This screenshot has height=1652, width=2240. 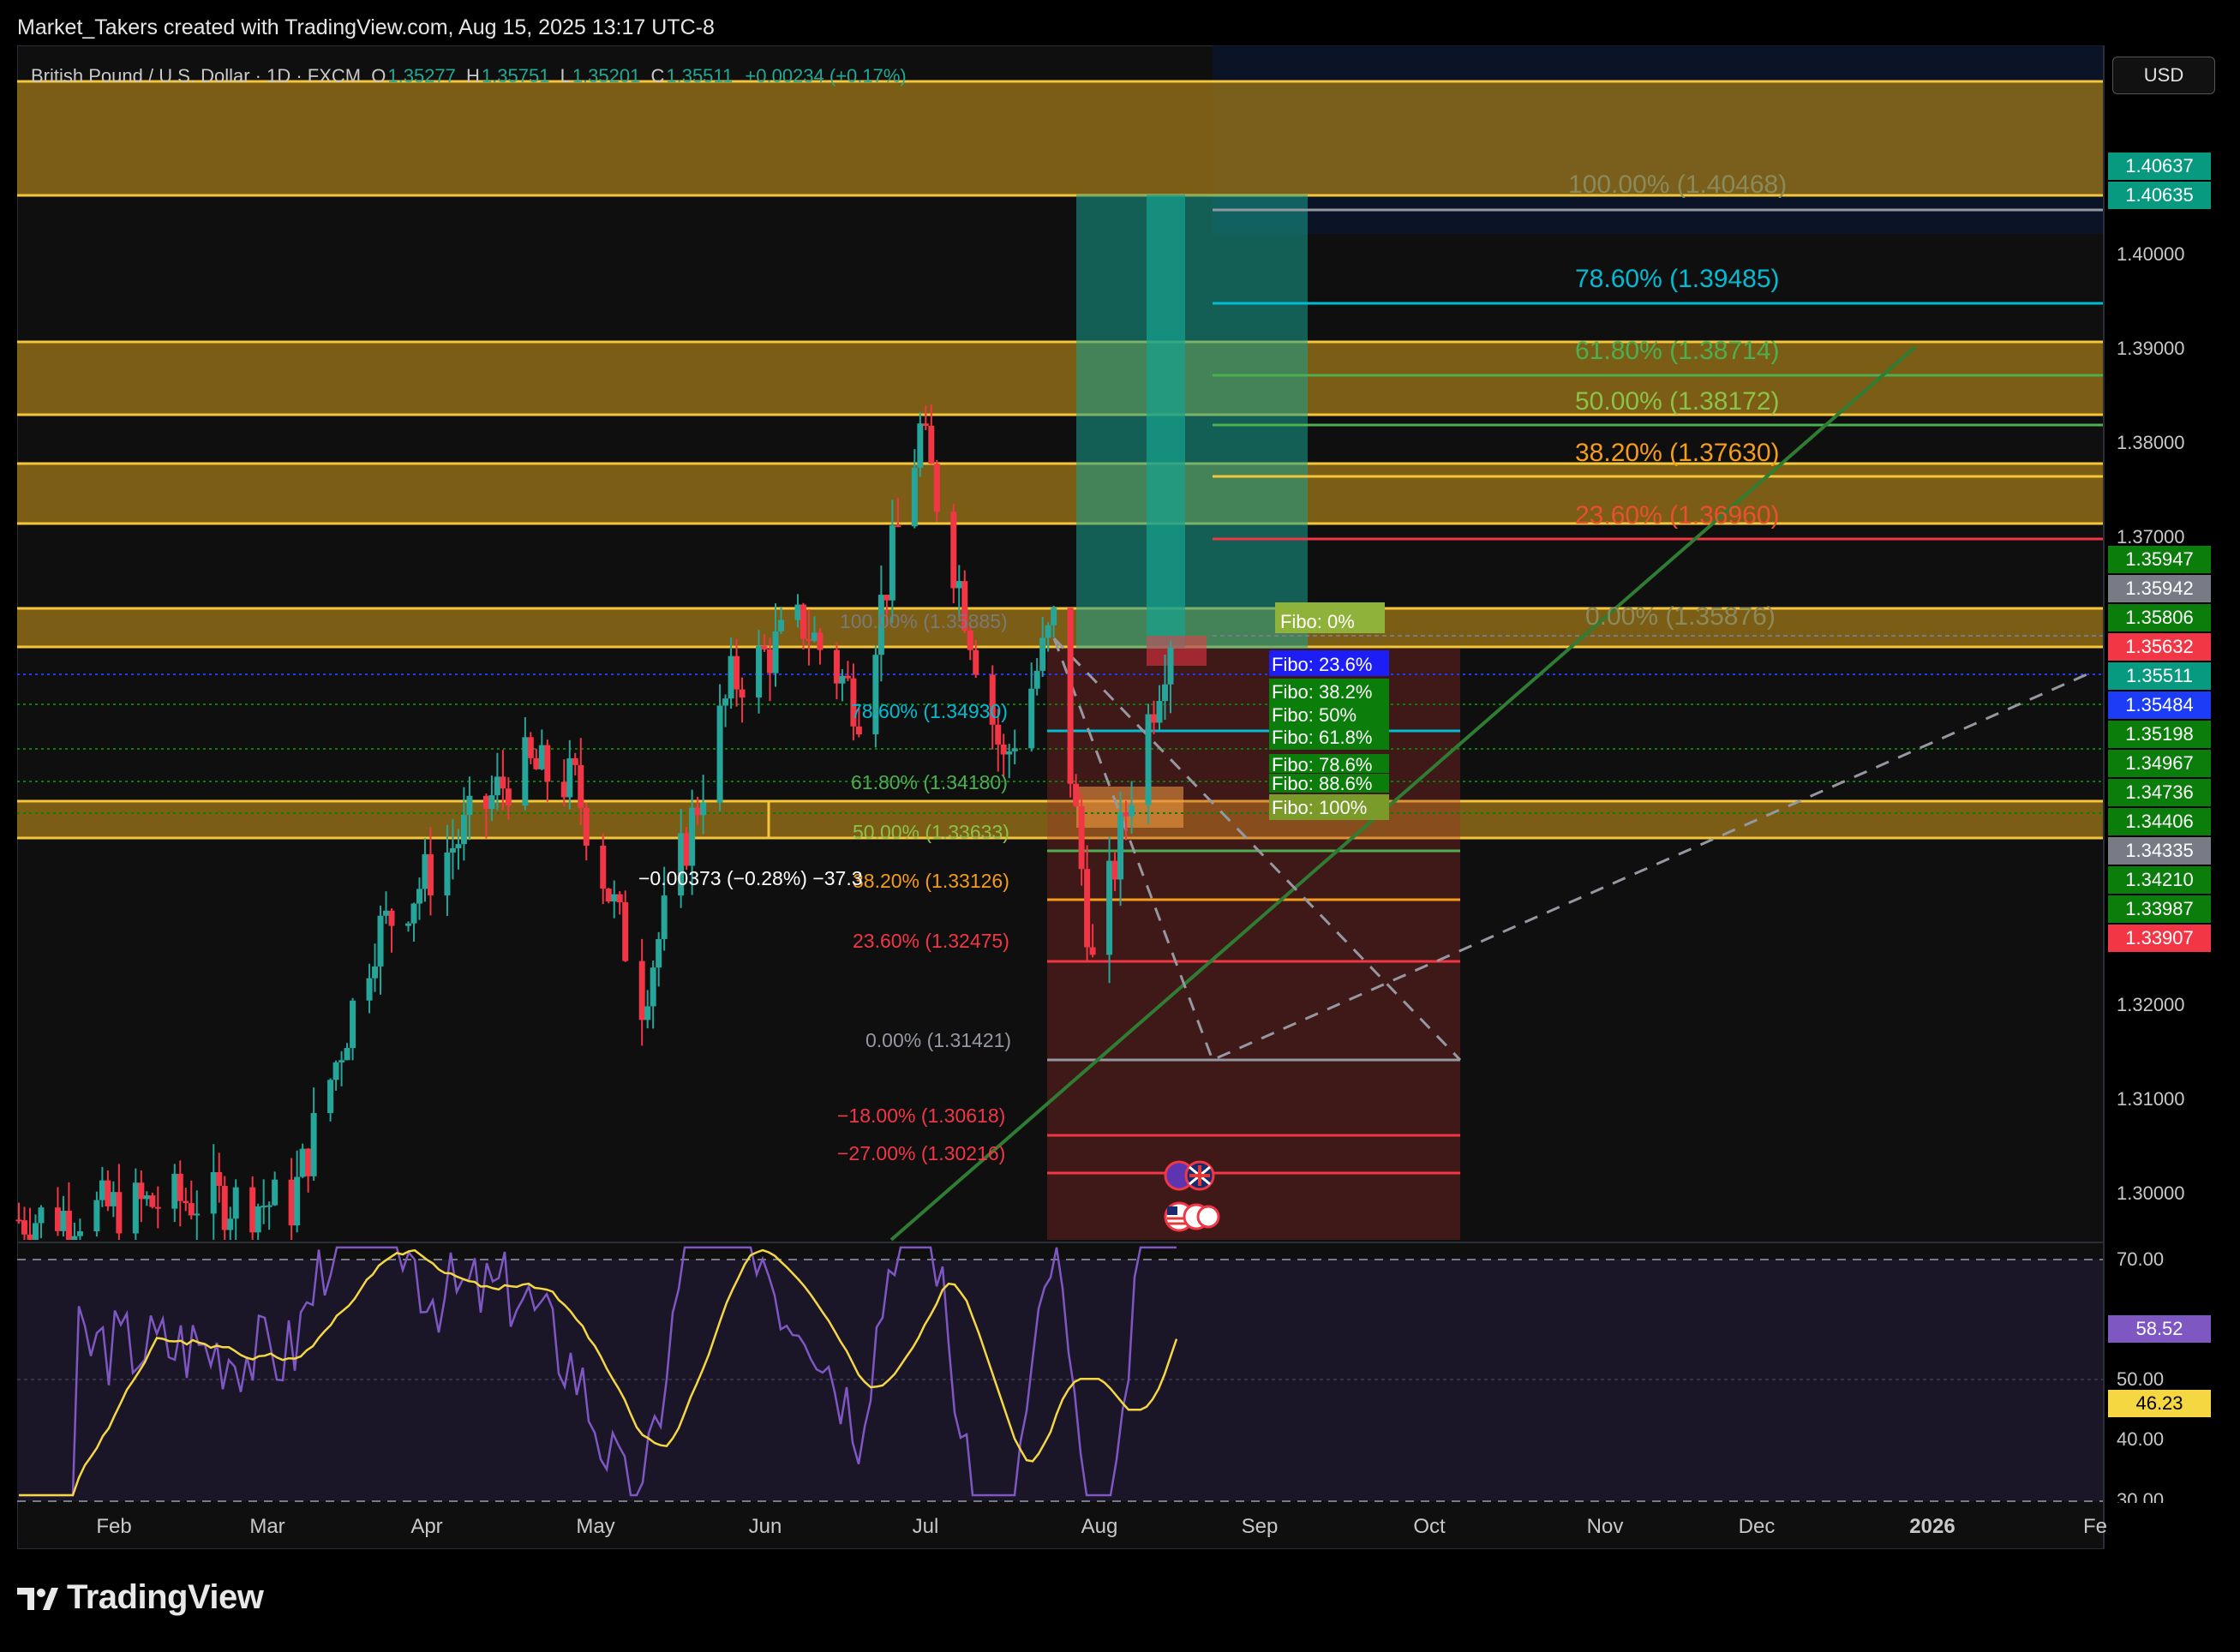 What do you see at coordinates (114, 1526) in the screenshot?
I see `date-label: Feb` at bounding box center [114, 1526].